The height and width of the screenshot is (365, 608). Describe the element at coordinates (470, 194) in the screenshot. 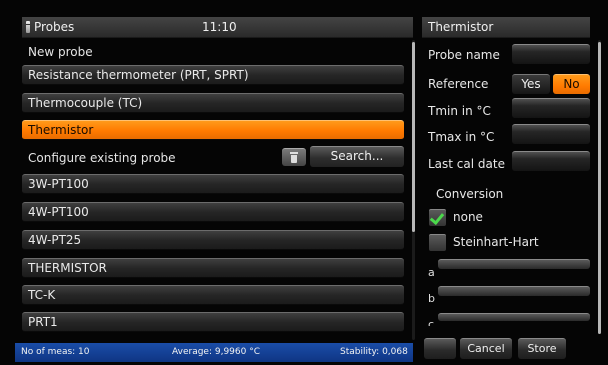

I see `conversion-label: Conversion` at that location.